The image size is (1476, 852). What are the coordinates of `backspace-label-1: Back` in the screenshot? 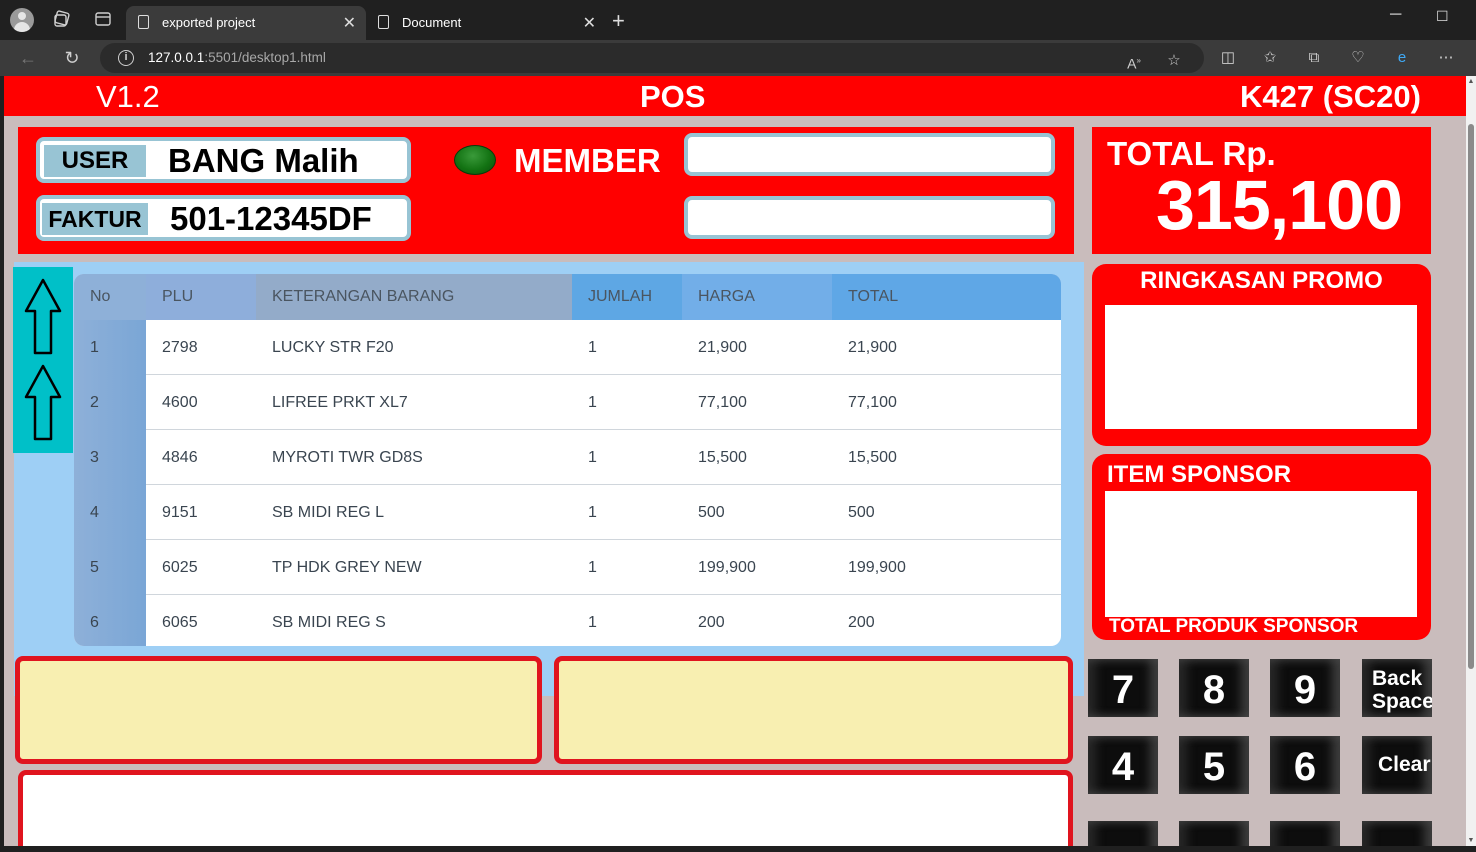 It's located at (1397, 678).